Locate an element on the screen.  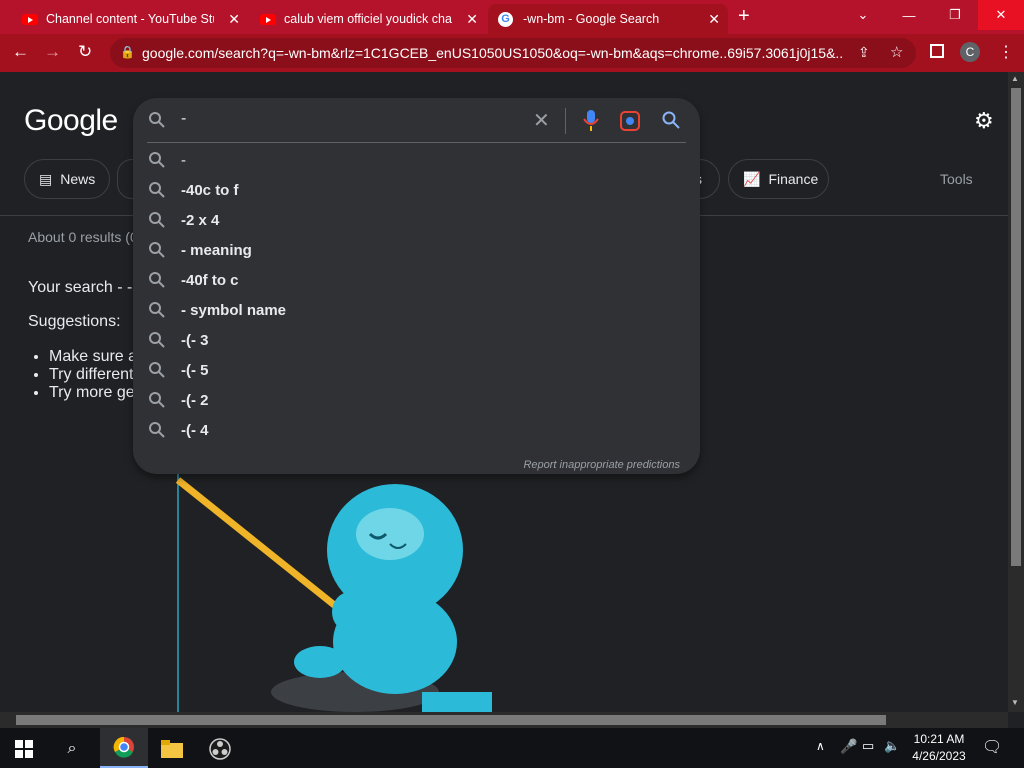
tab-youtube-studio: Channel content - YouTube Studio ✕ is located at coordinates (130, 19).